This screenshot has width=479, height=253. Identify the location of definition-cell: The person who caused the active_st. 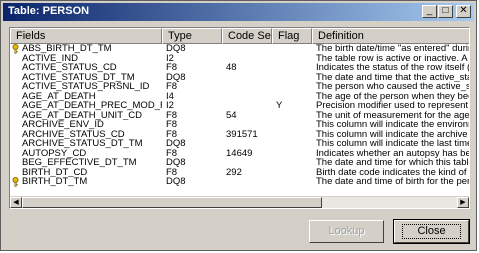
(390, 87).